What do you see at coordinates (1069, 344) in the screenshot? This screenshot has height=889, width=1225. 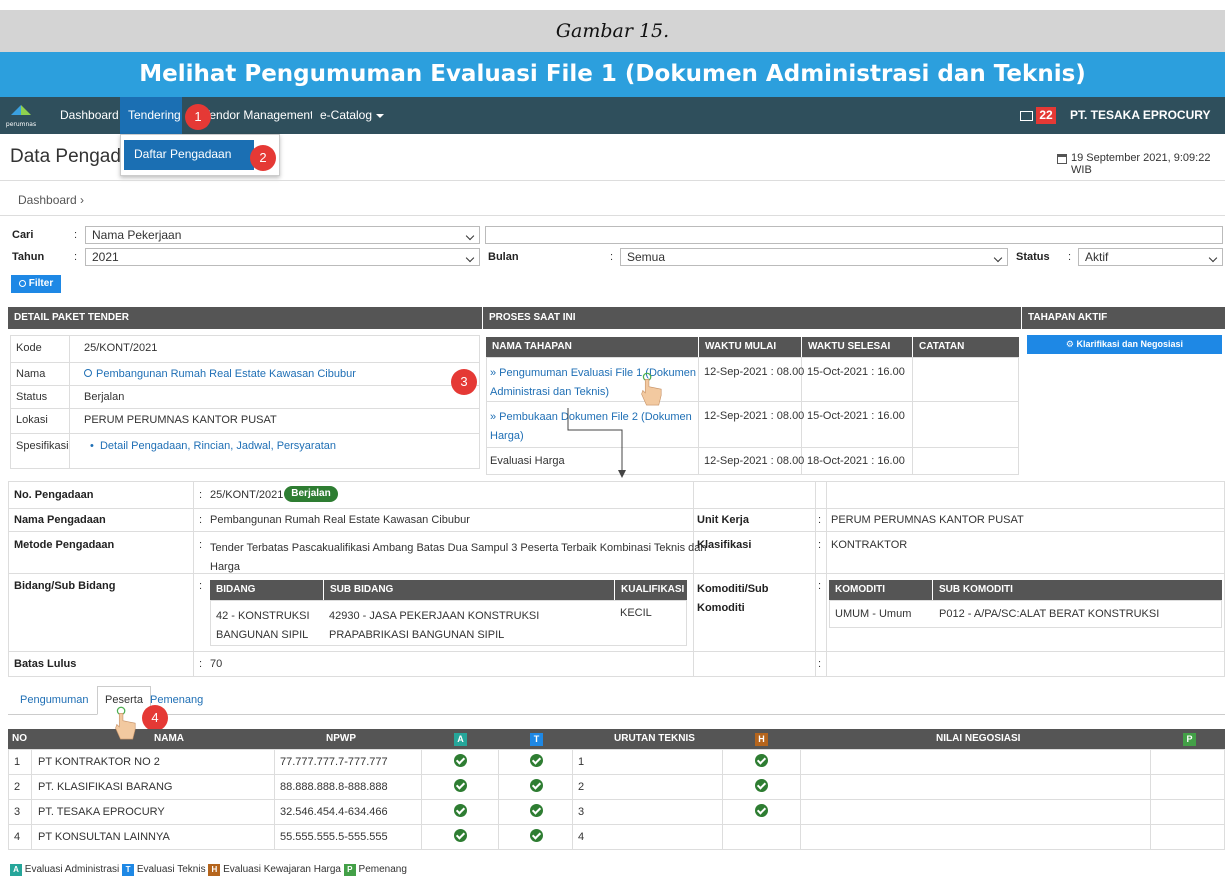 I see `gear-icon: ⚙` at bounding box center [1069, 344].